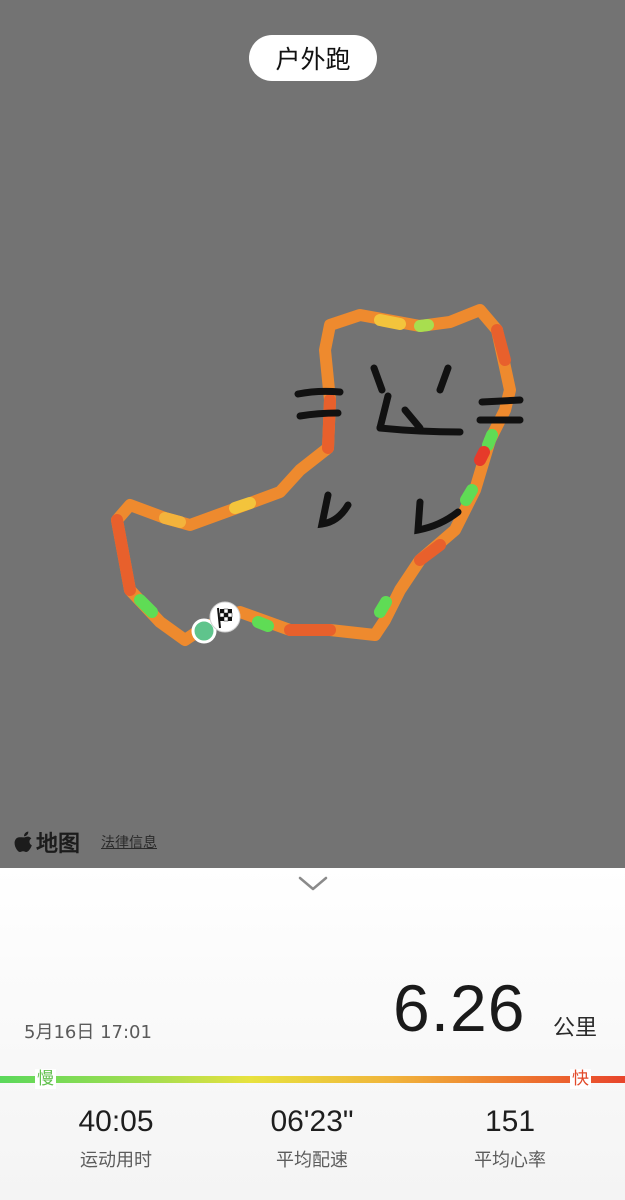 The image size is (625, 1200). What do you see at coordinates (312, 1121) in the screenshot?
I see `pace-value: 06'23"` at bounding box center [312, 1121].